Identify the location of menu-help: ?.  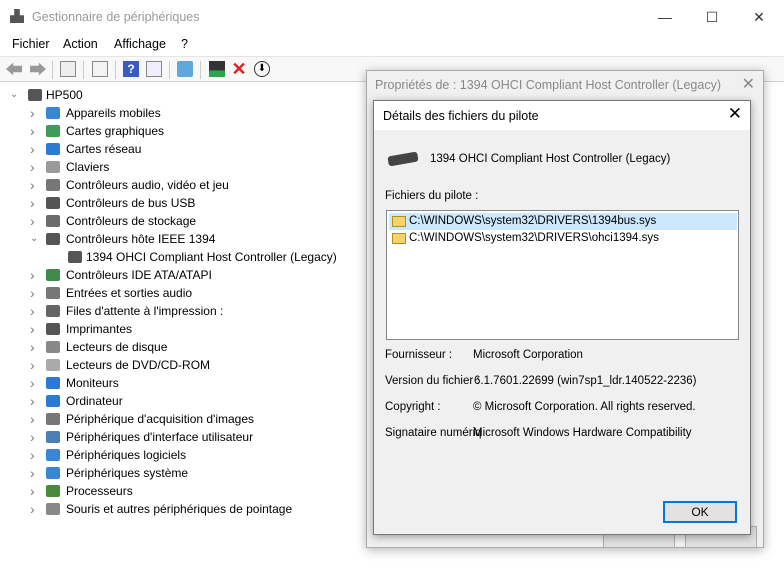
(184, 44).